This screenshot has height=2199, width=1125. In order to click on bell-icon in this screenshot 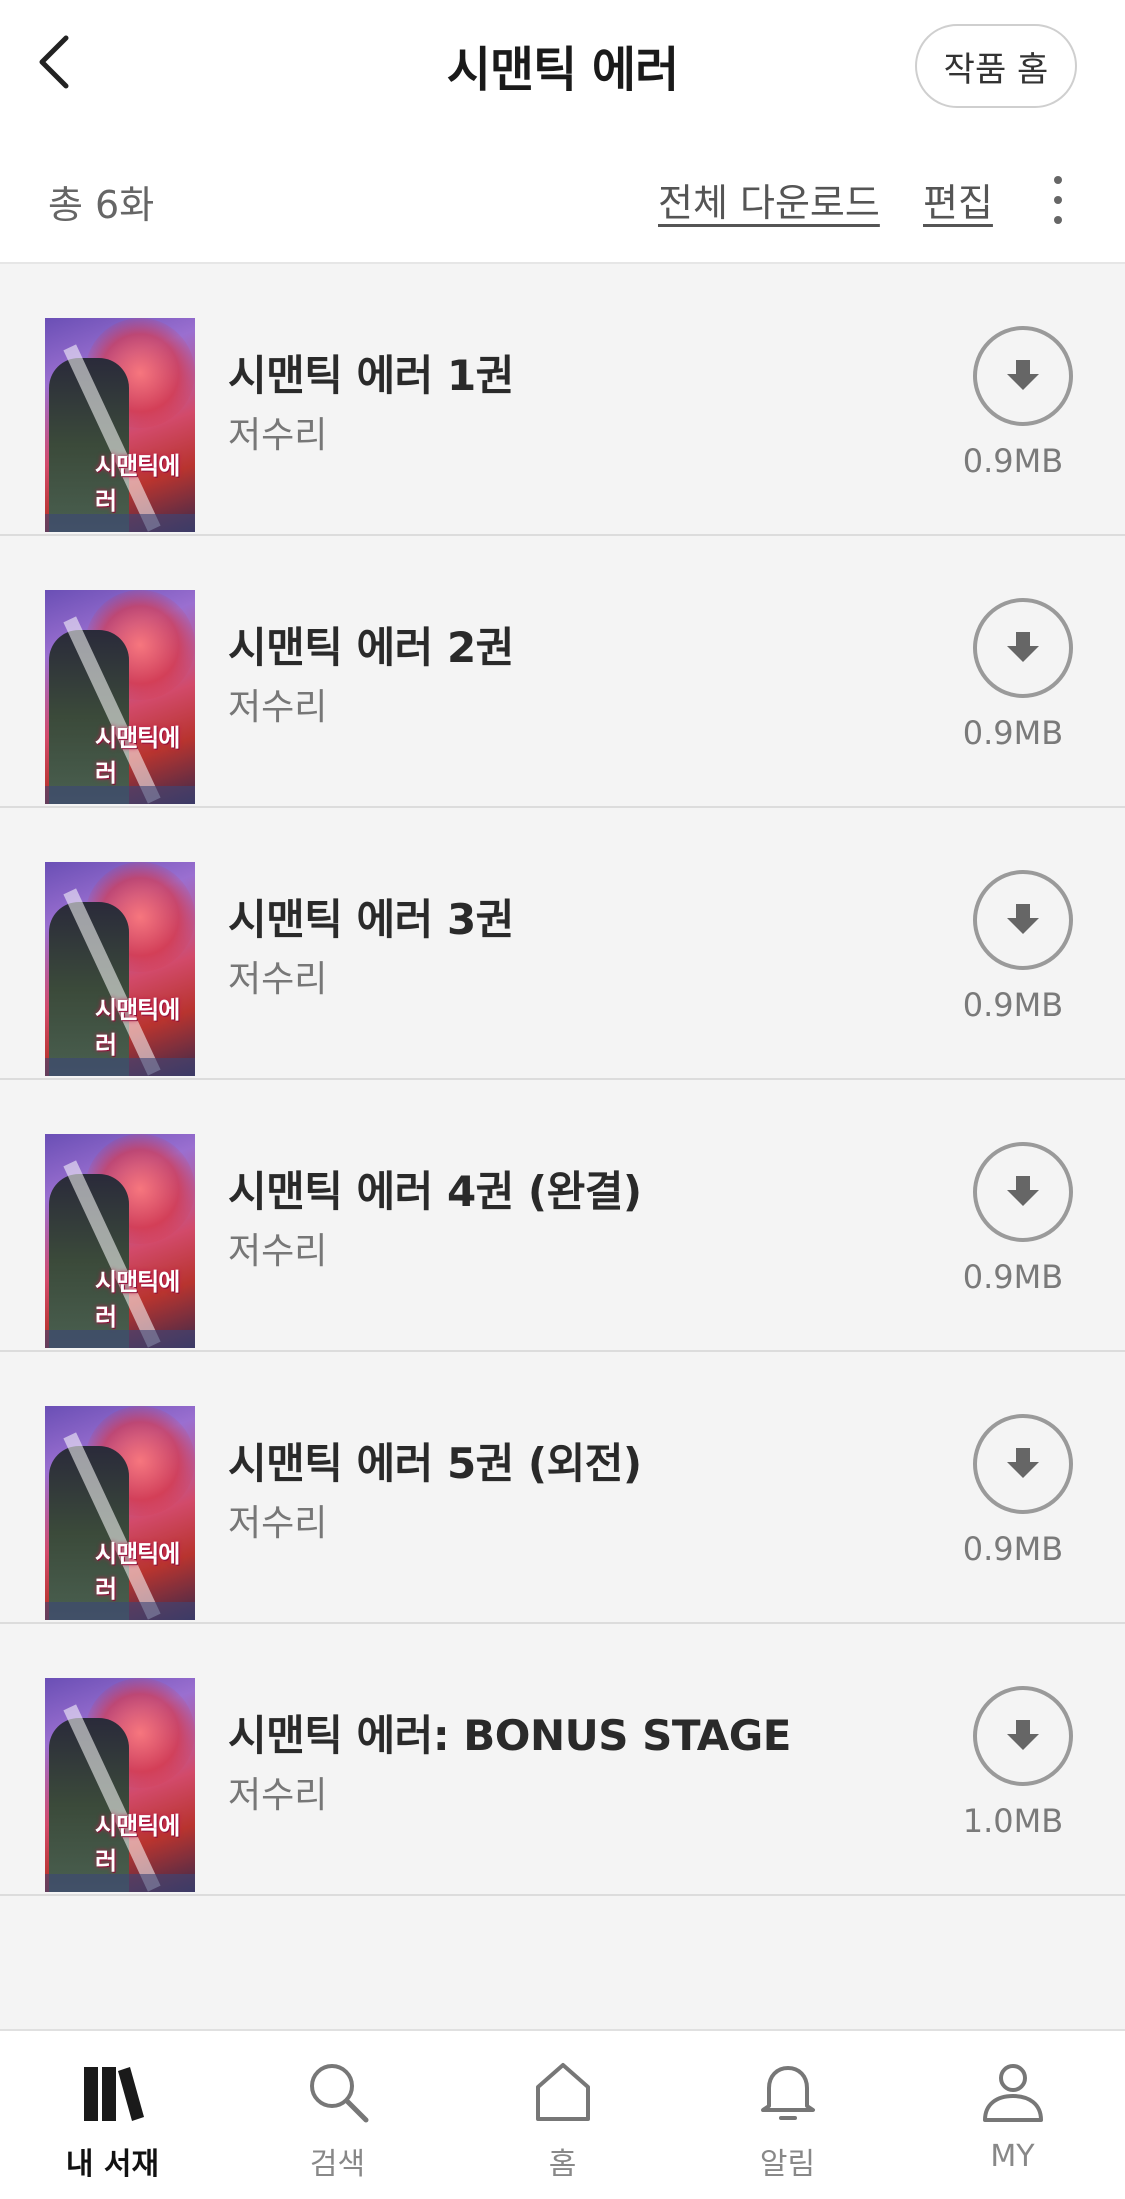, I will do `click(788, 2092)`.